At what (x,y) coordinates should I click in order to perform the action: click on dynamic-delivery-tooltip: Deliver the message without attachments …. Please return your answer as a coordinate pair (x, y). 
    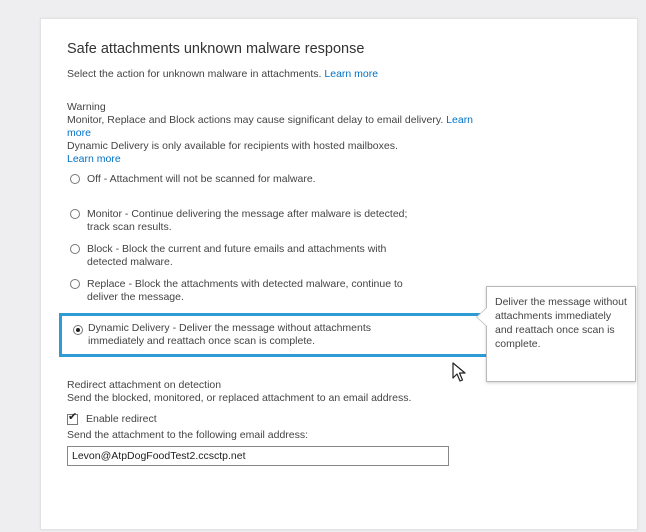
    Looking at the image, I should click on (556, 334).